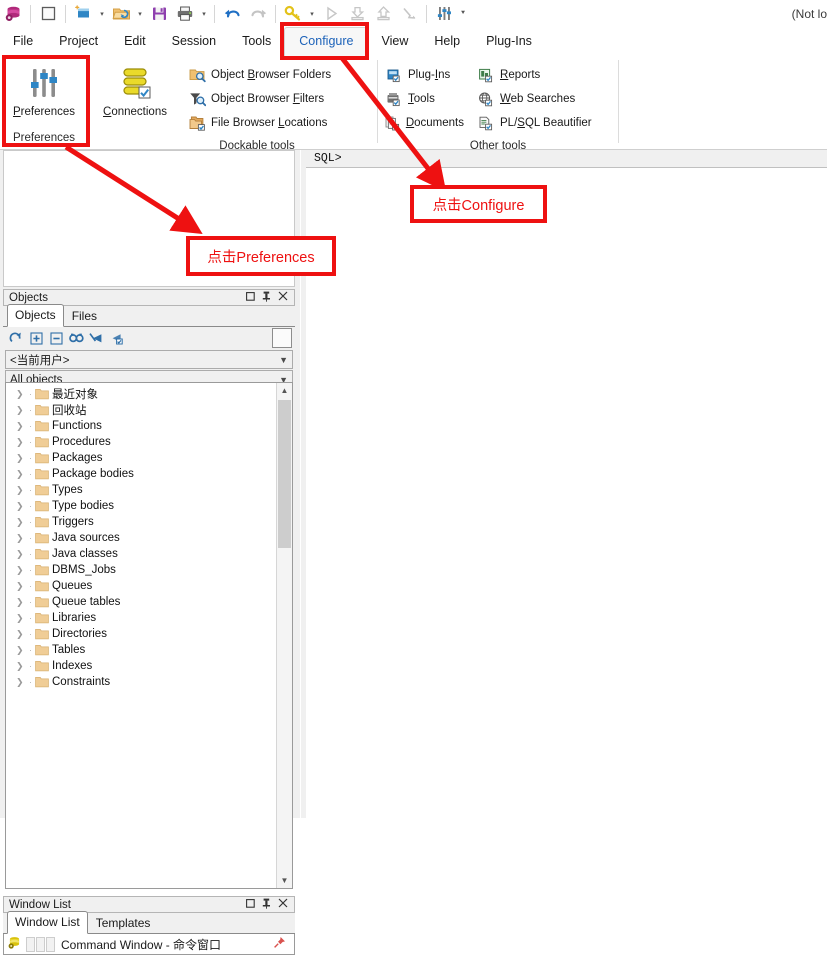 The height and width of the screenshot is (966, 827). What do you see at coordinates (284, 474) in the screenshot?
I see `scroll-thumb` at bounding box center [284, 474].